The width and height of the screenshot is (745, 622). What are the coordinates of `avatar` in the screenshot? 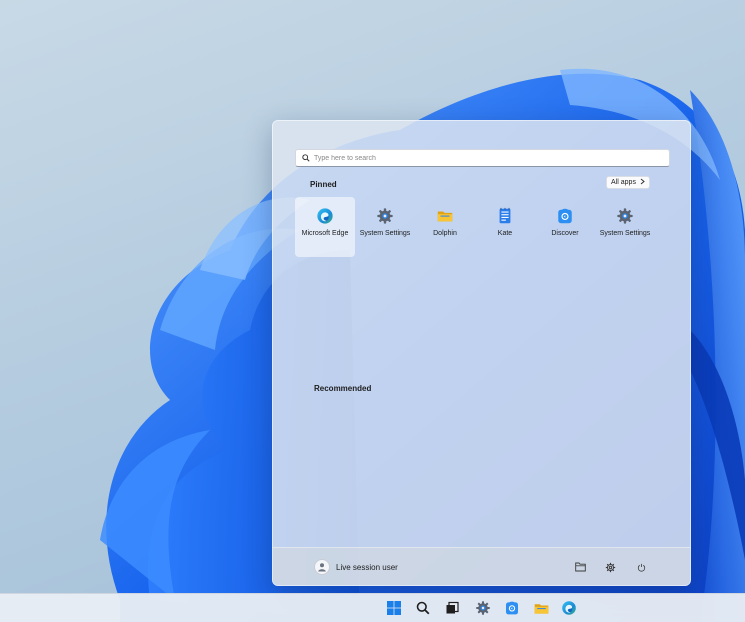 It's located at (322, 567).